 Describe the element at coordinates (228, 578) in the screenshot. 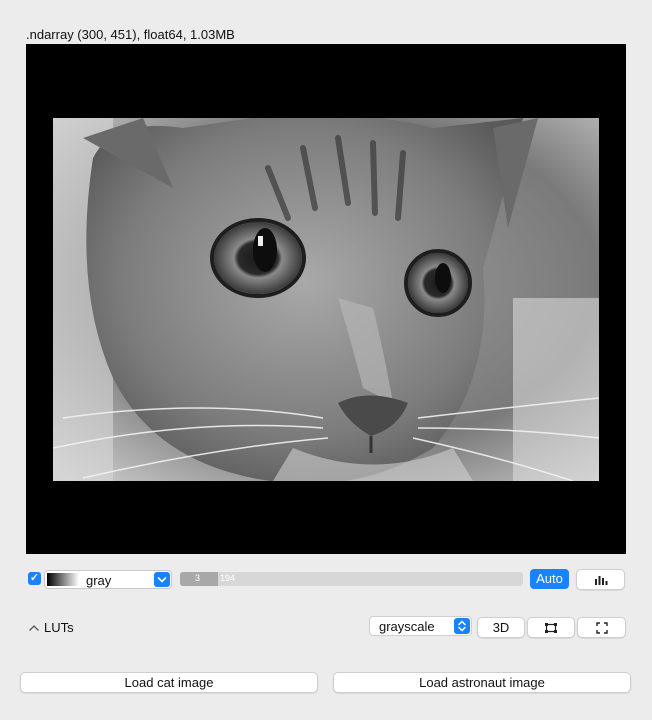

I see `contrast-max-label: 194` at that location.